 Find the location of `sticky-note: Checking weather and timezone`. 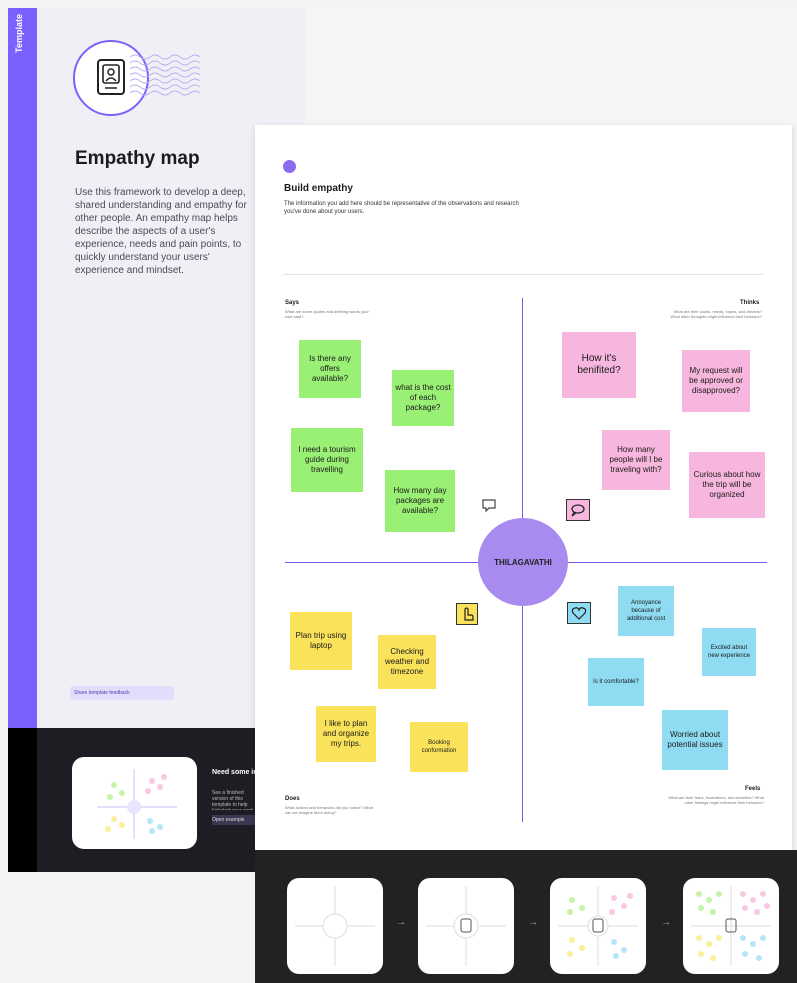

sticky-note: Checking weather and timezone is located at coordinates (407, 662).